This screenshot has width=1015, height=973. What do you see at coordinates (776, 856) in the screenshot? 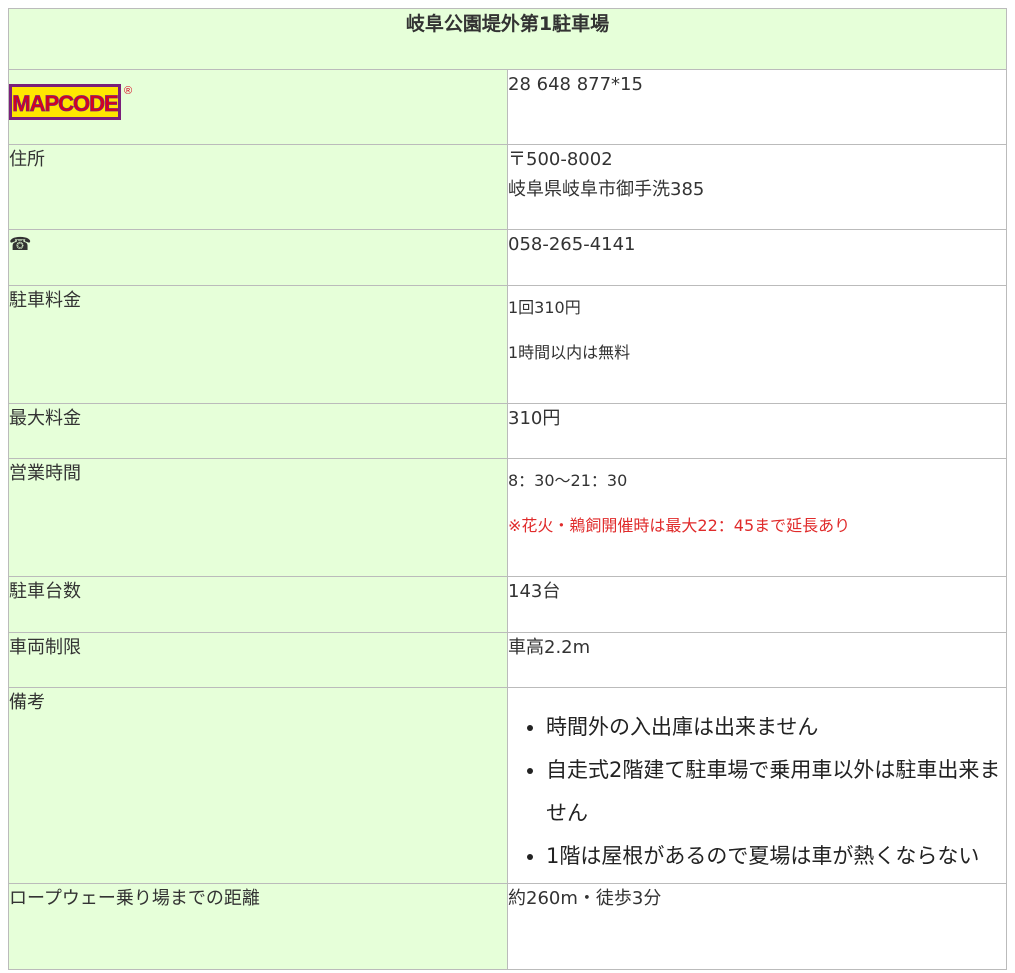
I see `list-item: 1階は屋根があるので夏場は車が熱くならない` at bounding box center [776, 856].